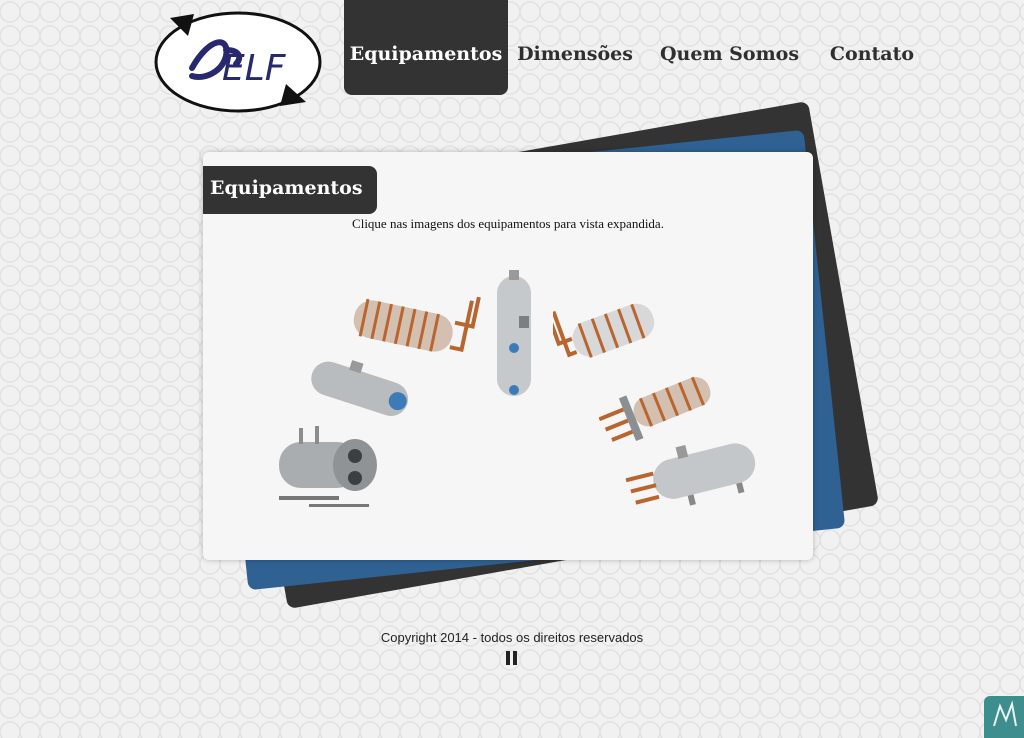 The image size is (1024, 738). I want to click on section-title: Equipamentos, so click(290, 190).